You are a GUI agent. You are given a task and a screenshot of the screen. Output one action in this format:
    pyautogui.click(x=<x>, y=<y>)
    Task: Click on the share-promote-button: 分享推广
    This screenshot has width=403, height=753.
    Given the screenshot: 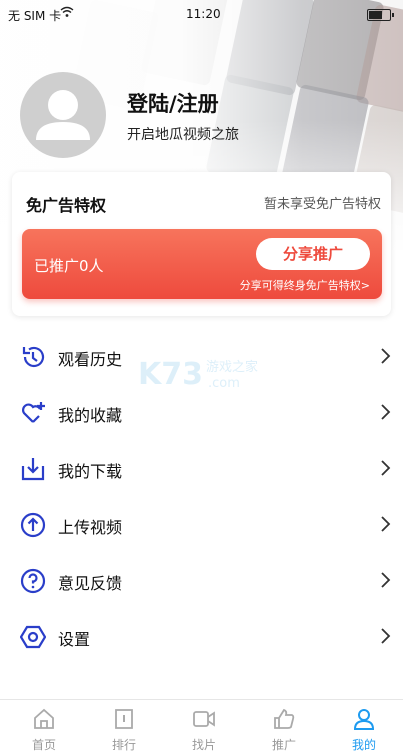 What is the action you would take?
    pyautogui.click(x=313, y=254)
    